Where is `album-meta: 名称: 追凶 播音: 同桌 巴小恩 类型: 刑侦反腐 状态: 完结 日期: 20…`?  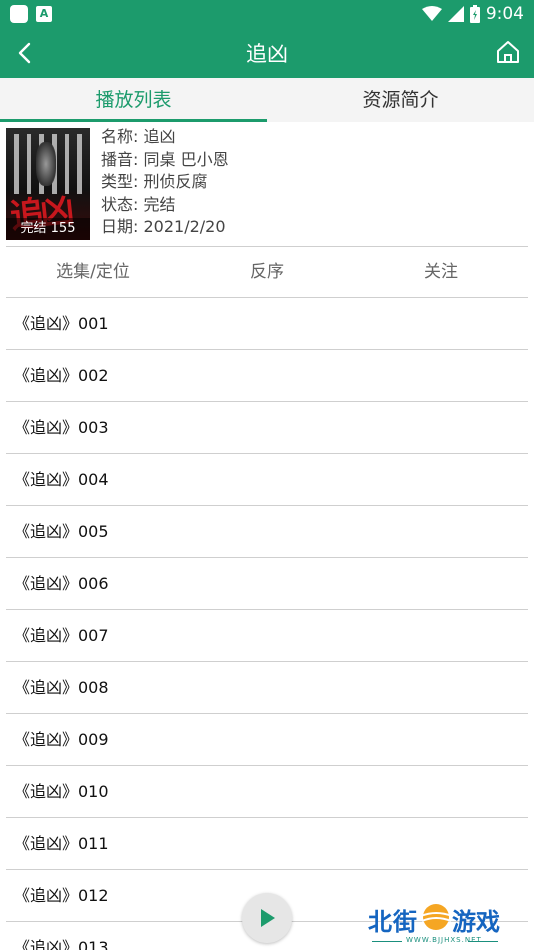 album-meta: 名称: 追凶 播音: 同桌 巴小恩 类型: 刑侦反腐 状态: 完结 日期: 20… is located at coordinates (165, 182).